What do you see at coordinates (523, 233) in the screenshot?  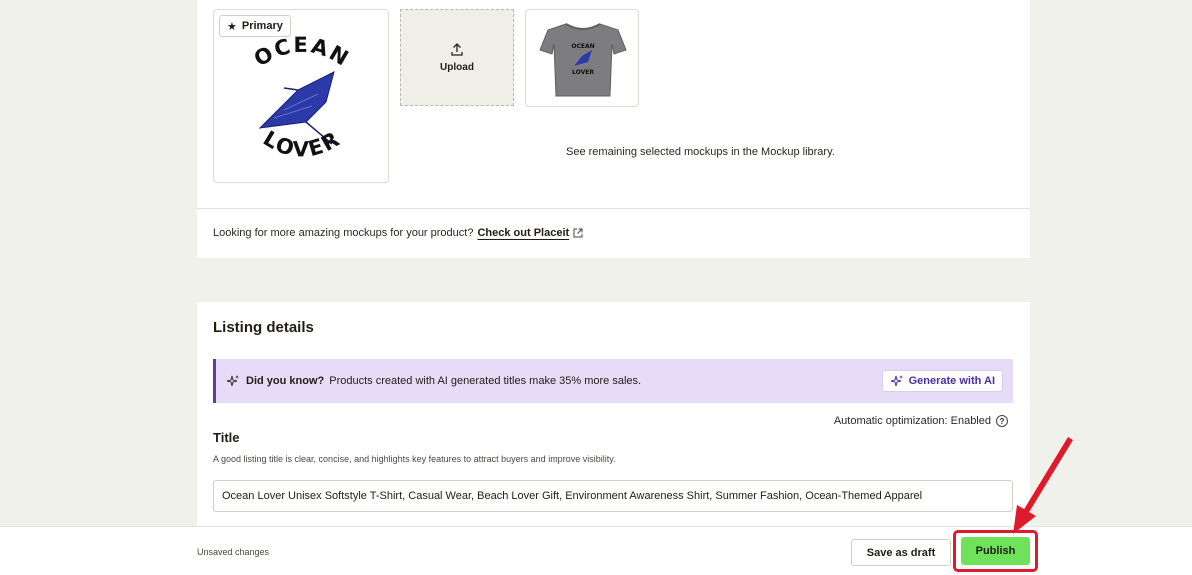 I see `placeit-link: Check out Placeit` at bounding box center [523, 233].